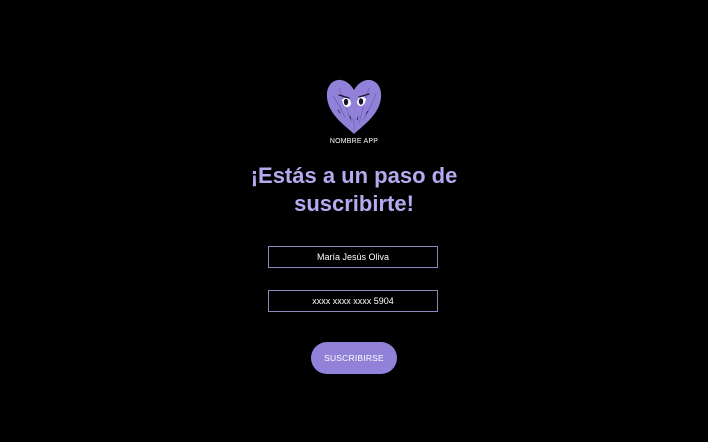 This screenshot has height=442, width=708. I want to click on subscribe-button: SUSCRIBIRSE, so click(354, 358).